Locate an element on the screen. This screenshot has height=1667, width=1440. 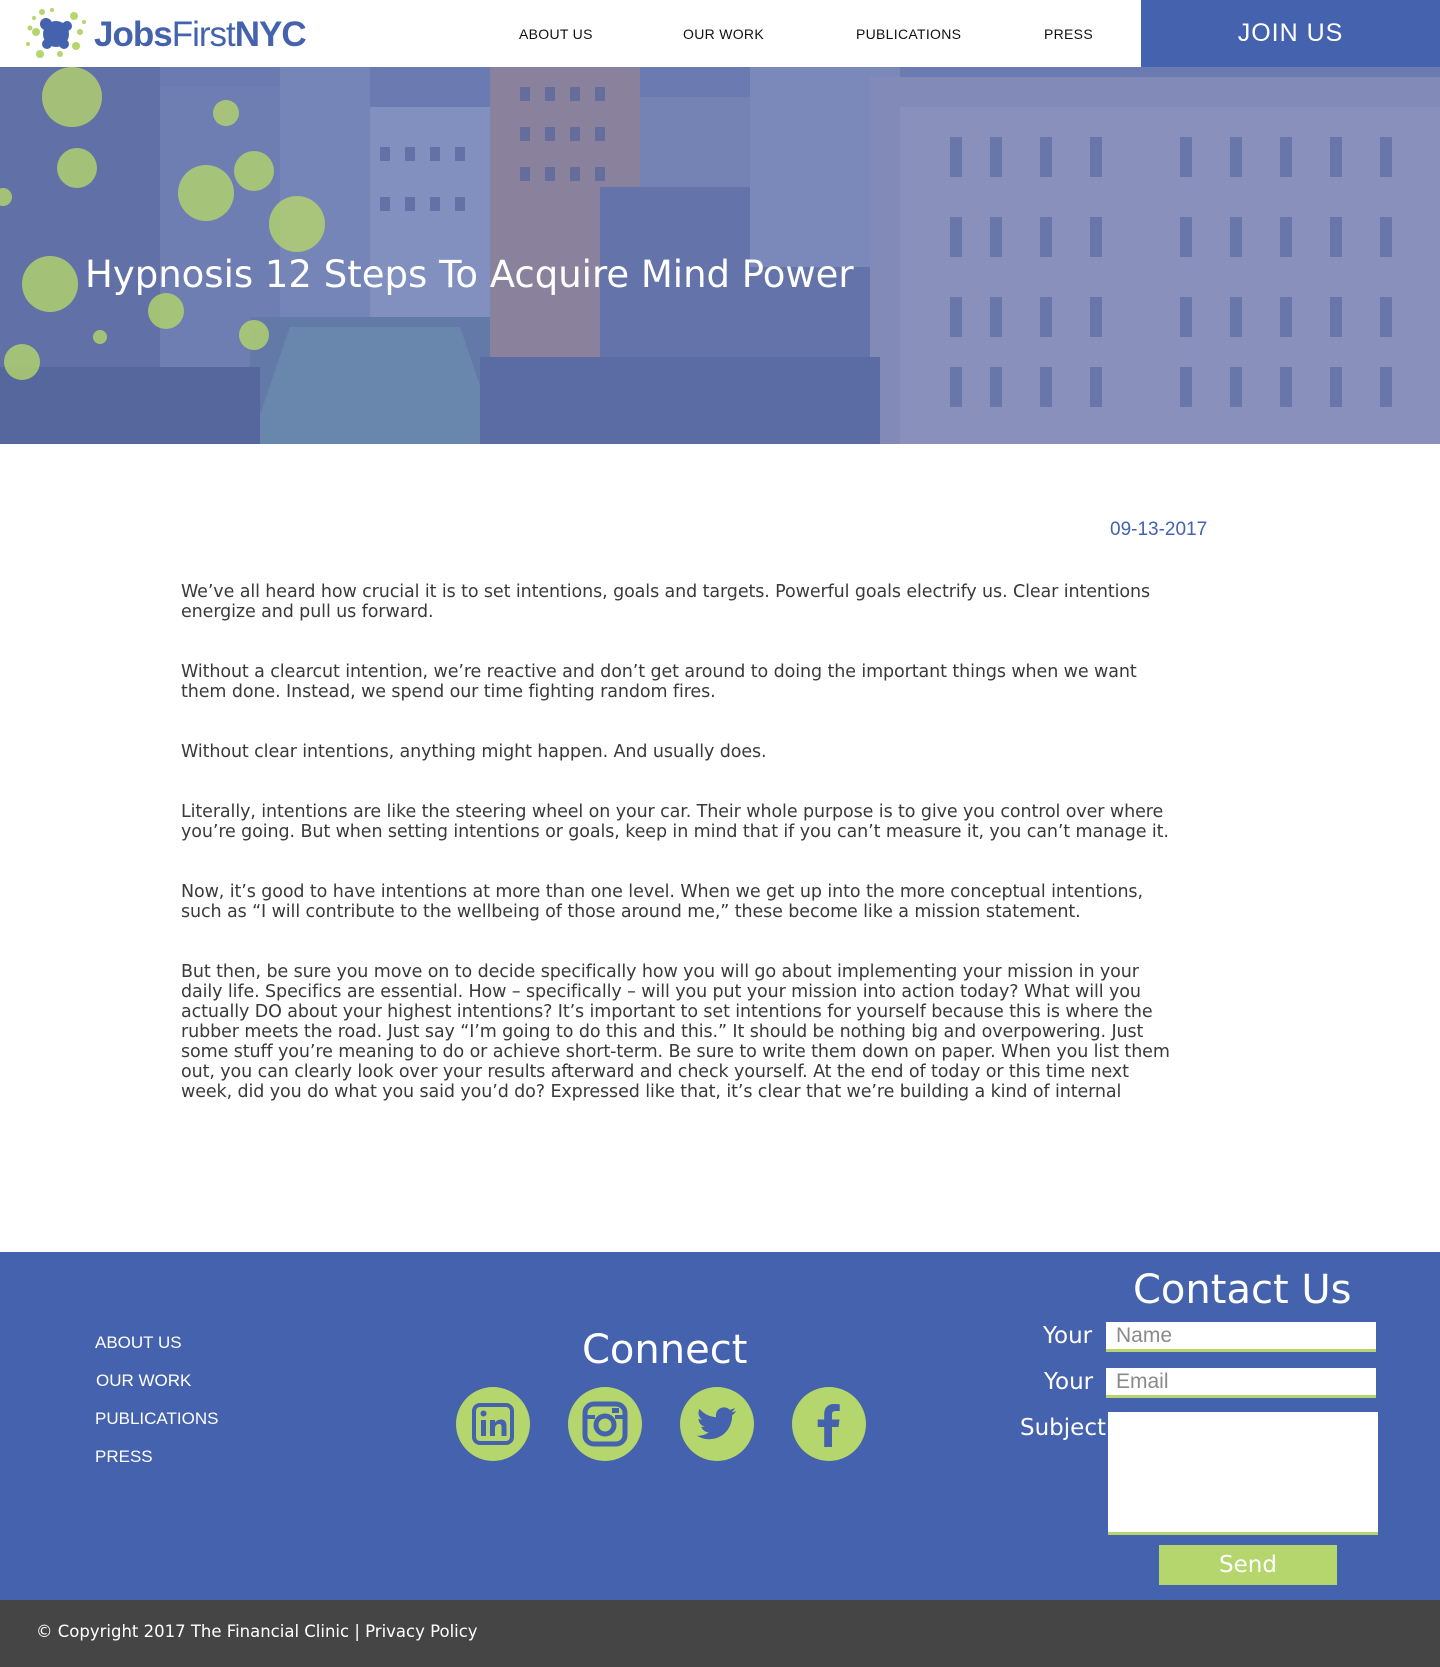
nav-publications: PUBLICATIONS is located at coordinates (908, 34).